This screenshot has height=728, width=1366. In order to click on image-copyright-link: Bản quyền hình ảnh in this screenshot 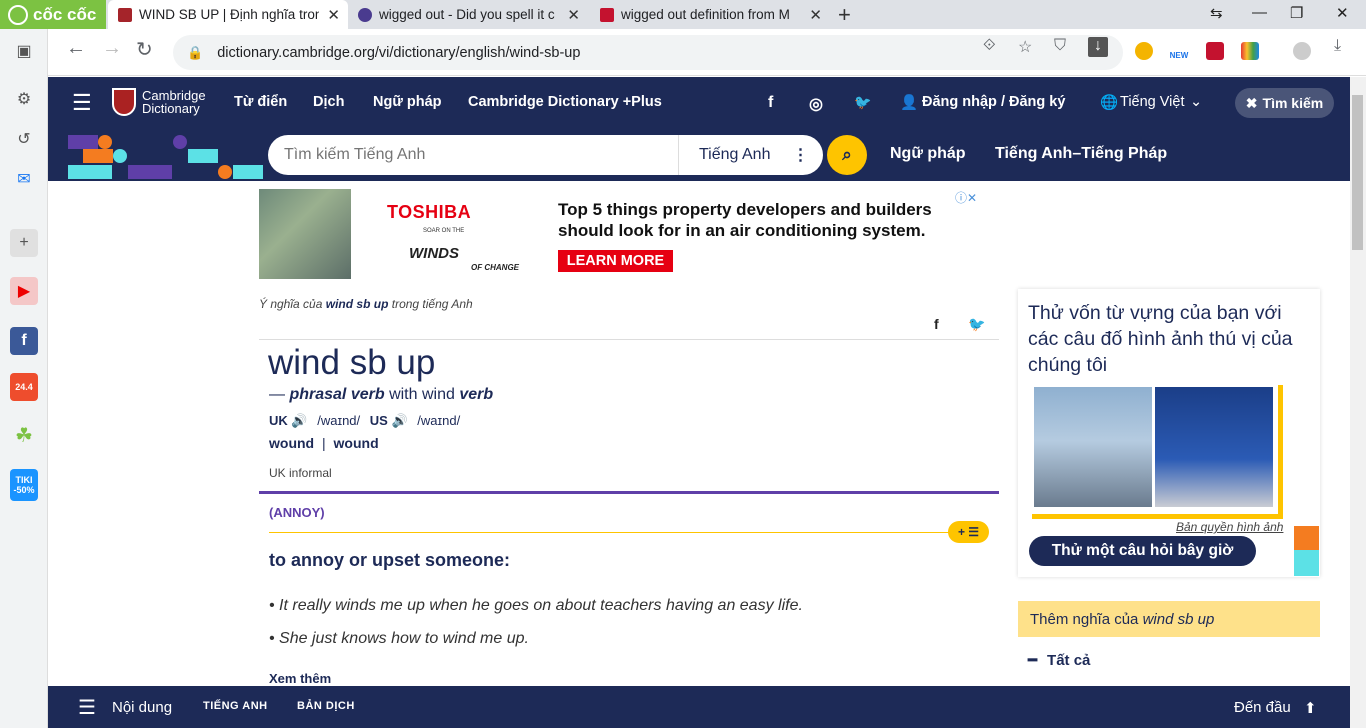, I will do `click(1229, 527)`.